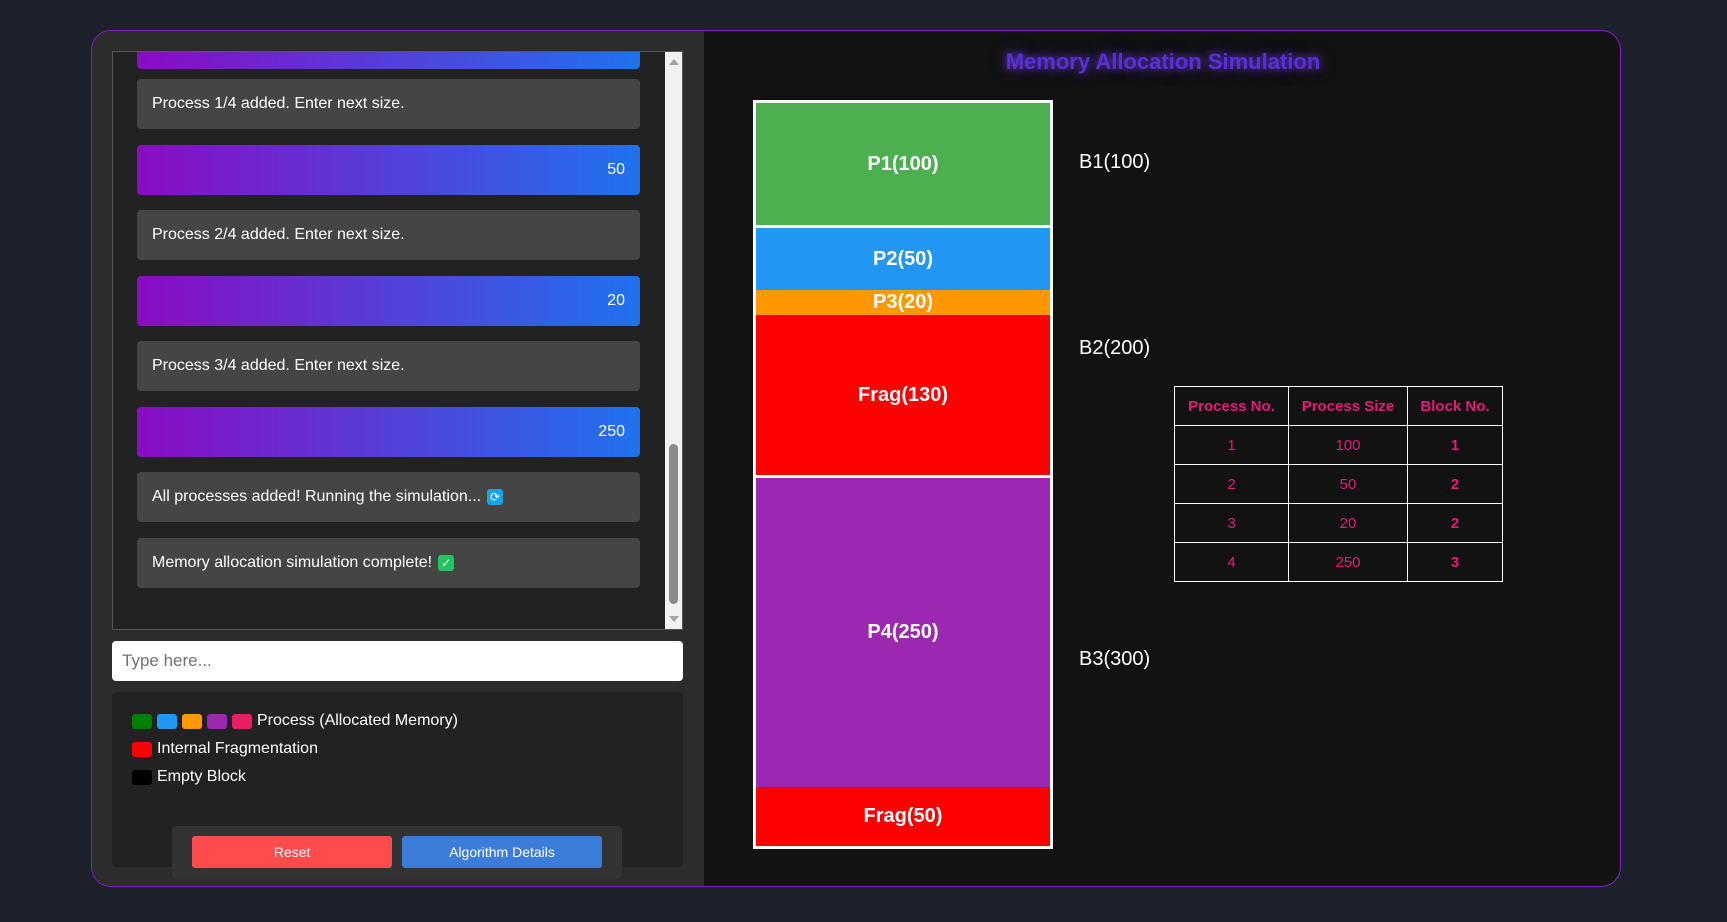 This screenshot has width=1727, height=922. What do you see at coordinates (903, 259) in the screenshot?
I see `segment-p2: P2(50)` at bounding box center [903, 259].